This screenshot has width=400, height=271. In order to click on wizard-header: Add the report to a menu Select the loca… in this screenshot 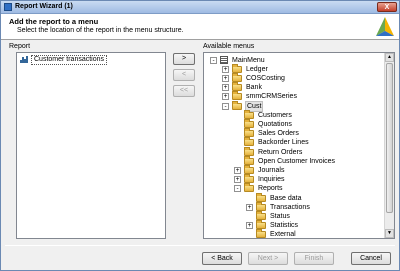, I will do `click(200, 27)`.